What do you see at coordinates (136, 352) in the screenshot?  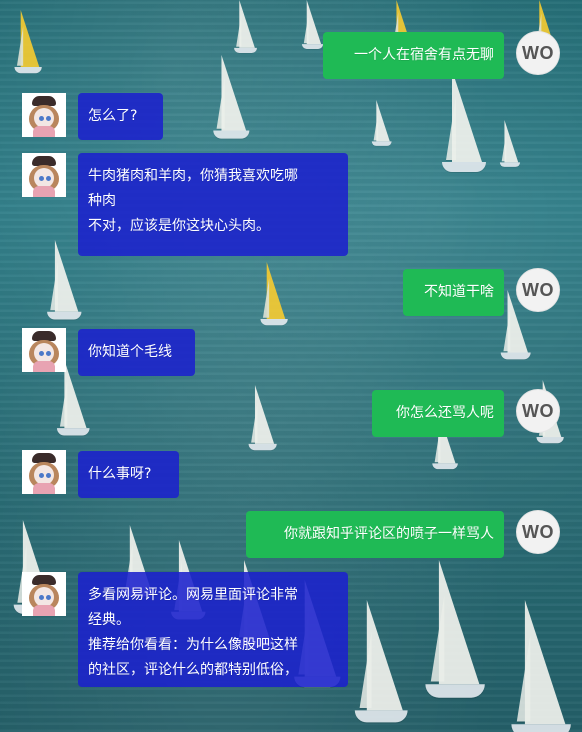 I see `message-bubble-bot: 你知道个毛线` at bounding box center [136, 352].